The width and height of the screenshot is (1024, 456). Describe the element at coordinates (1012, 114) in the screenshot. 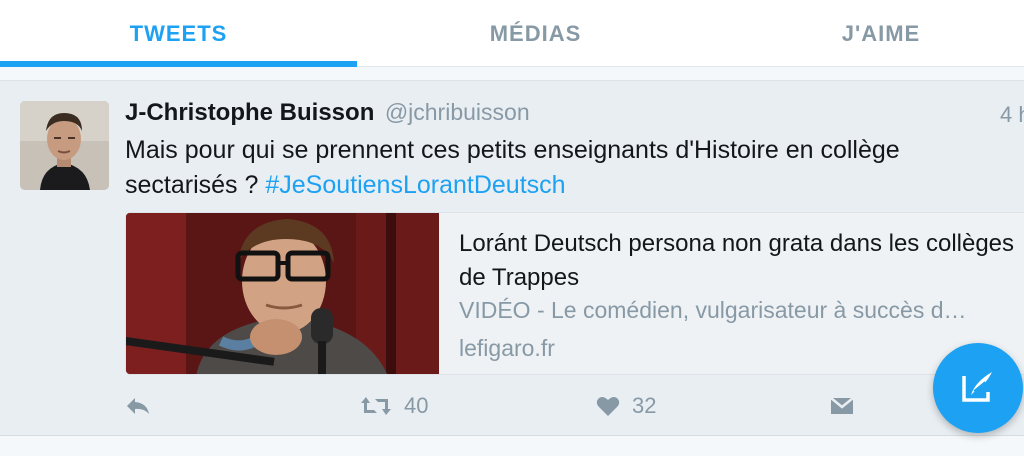

I see `tweet-timestamp: 4 h` at that location.